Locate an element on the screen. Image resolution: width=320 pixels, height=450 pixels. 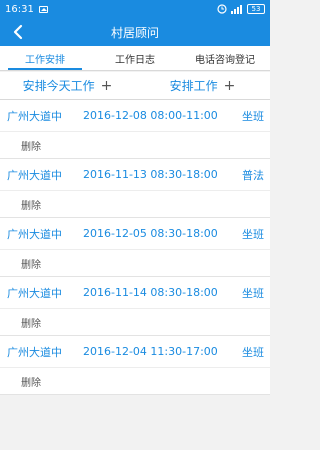
battery-level: 53 is located at coordinates (256, 9).